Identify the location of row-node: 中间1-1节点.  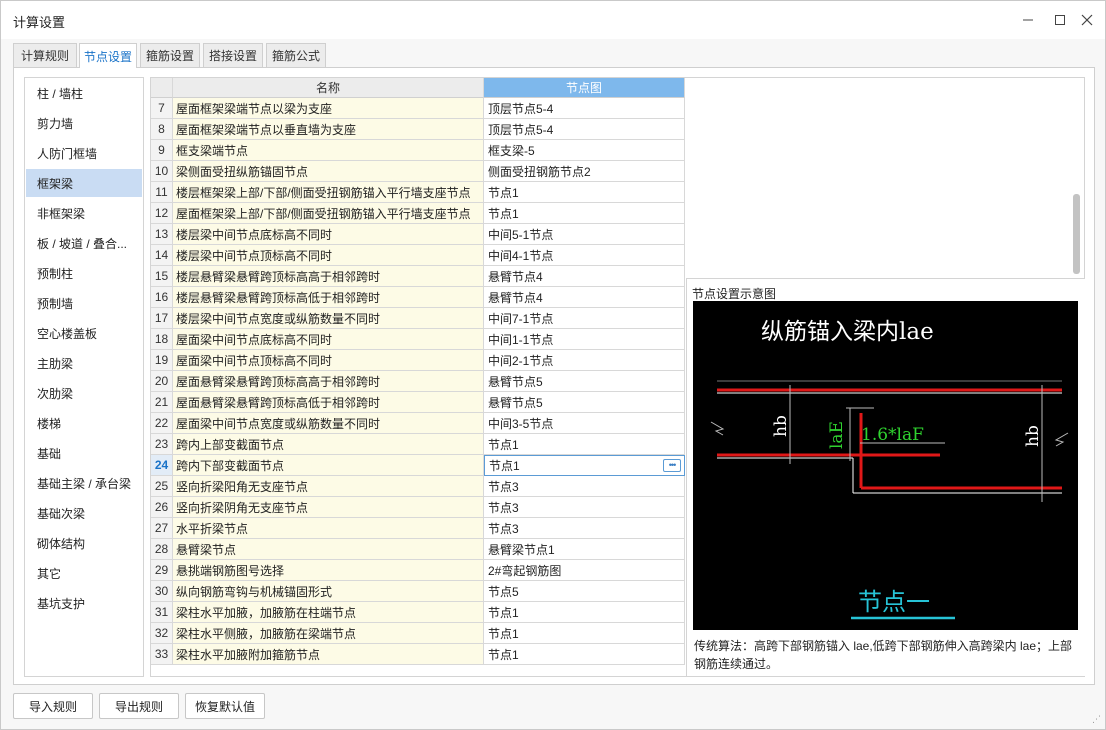
(584, 339).